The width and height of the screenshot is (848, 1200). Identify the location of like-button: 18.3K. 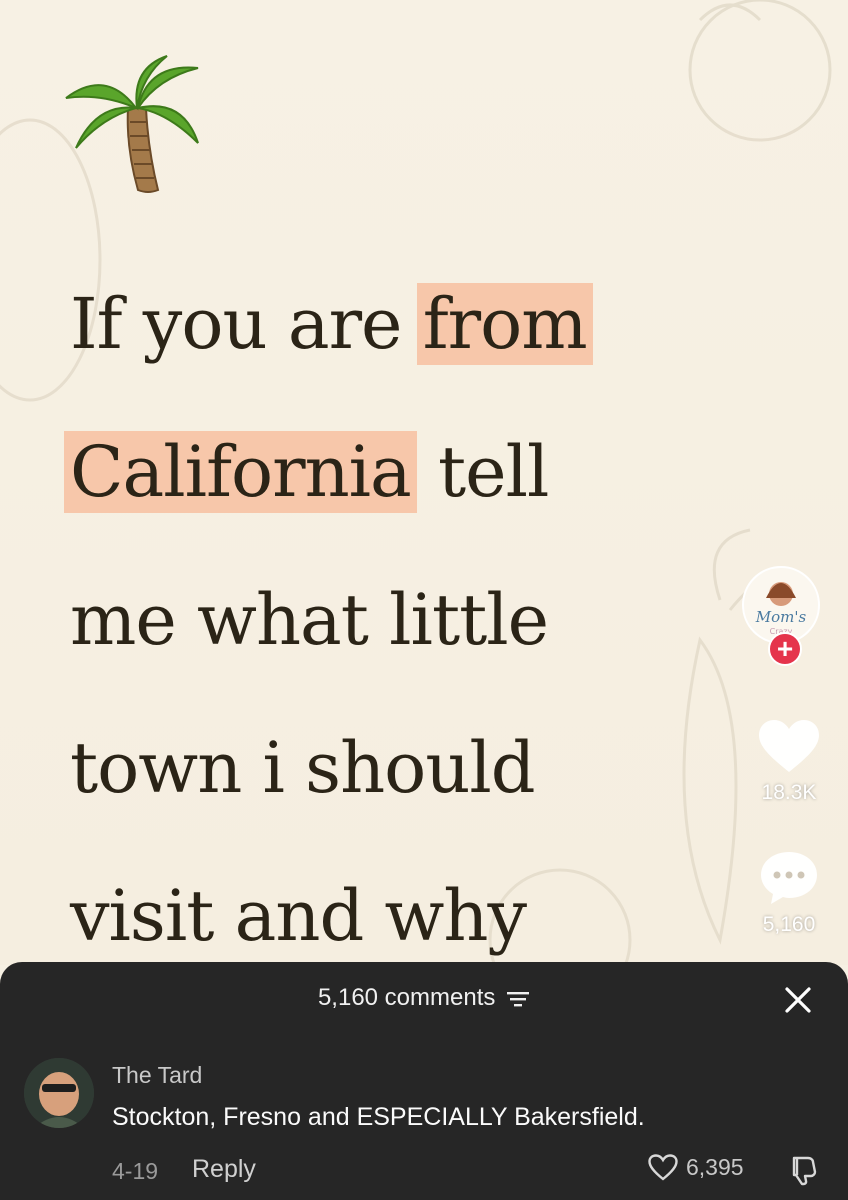
(789, 762).